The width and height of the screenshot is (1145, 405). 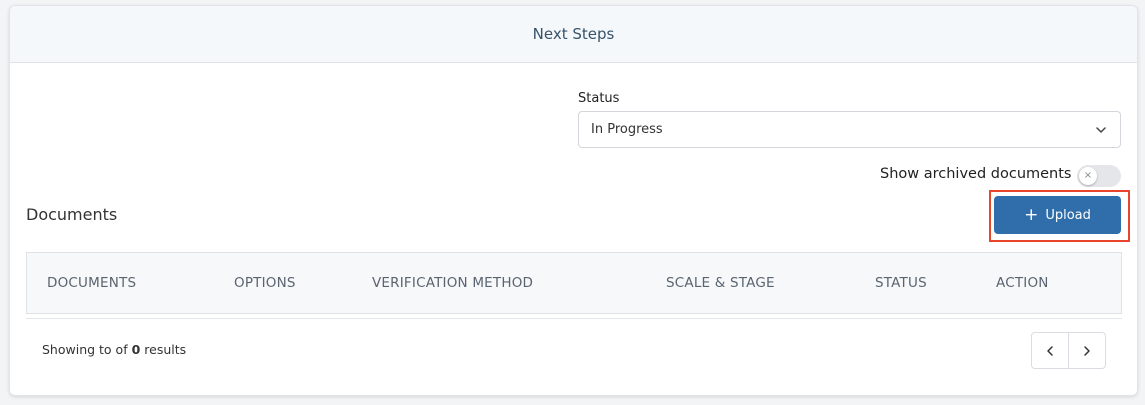 I want to click on results-summary: Showing to of 0 results, so click(x=114, y=349).